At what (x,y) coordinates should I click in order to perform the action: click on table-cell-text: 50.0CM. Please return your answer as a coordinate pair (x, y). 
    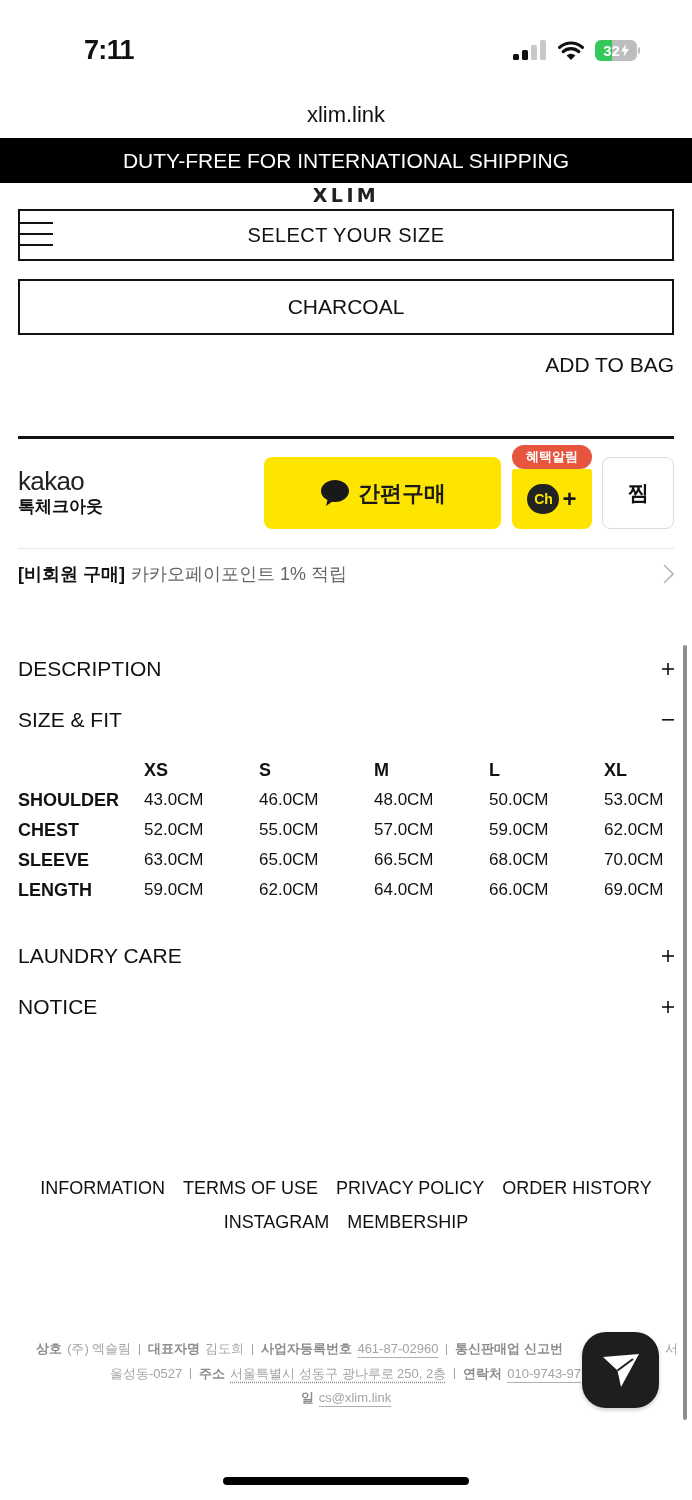
    Looking at the image, I should click on (519, 800).